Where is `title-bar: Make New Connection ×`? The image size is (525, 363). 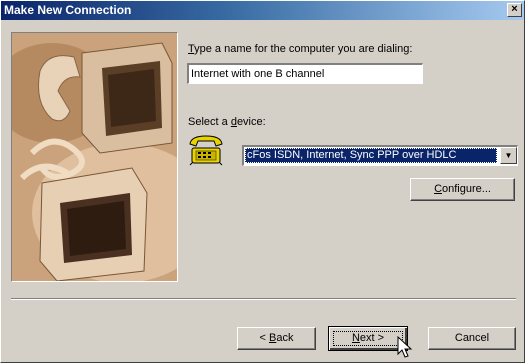 title-bar: Make New Connection × is located at coordinates (262, 10).